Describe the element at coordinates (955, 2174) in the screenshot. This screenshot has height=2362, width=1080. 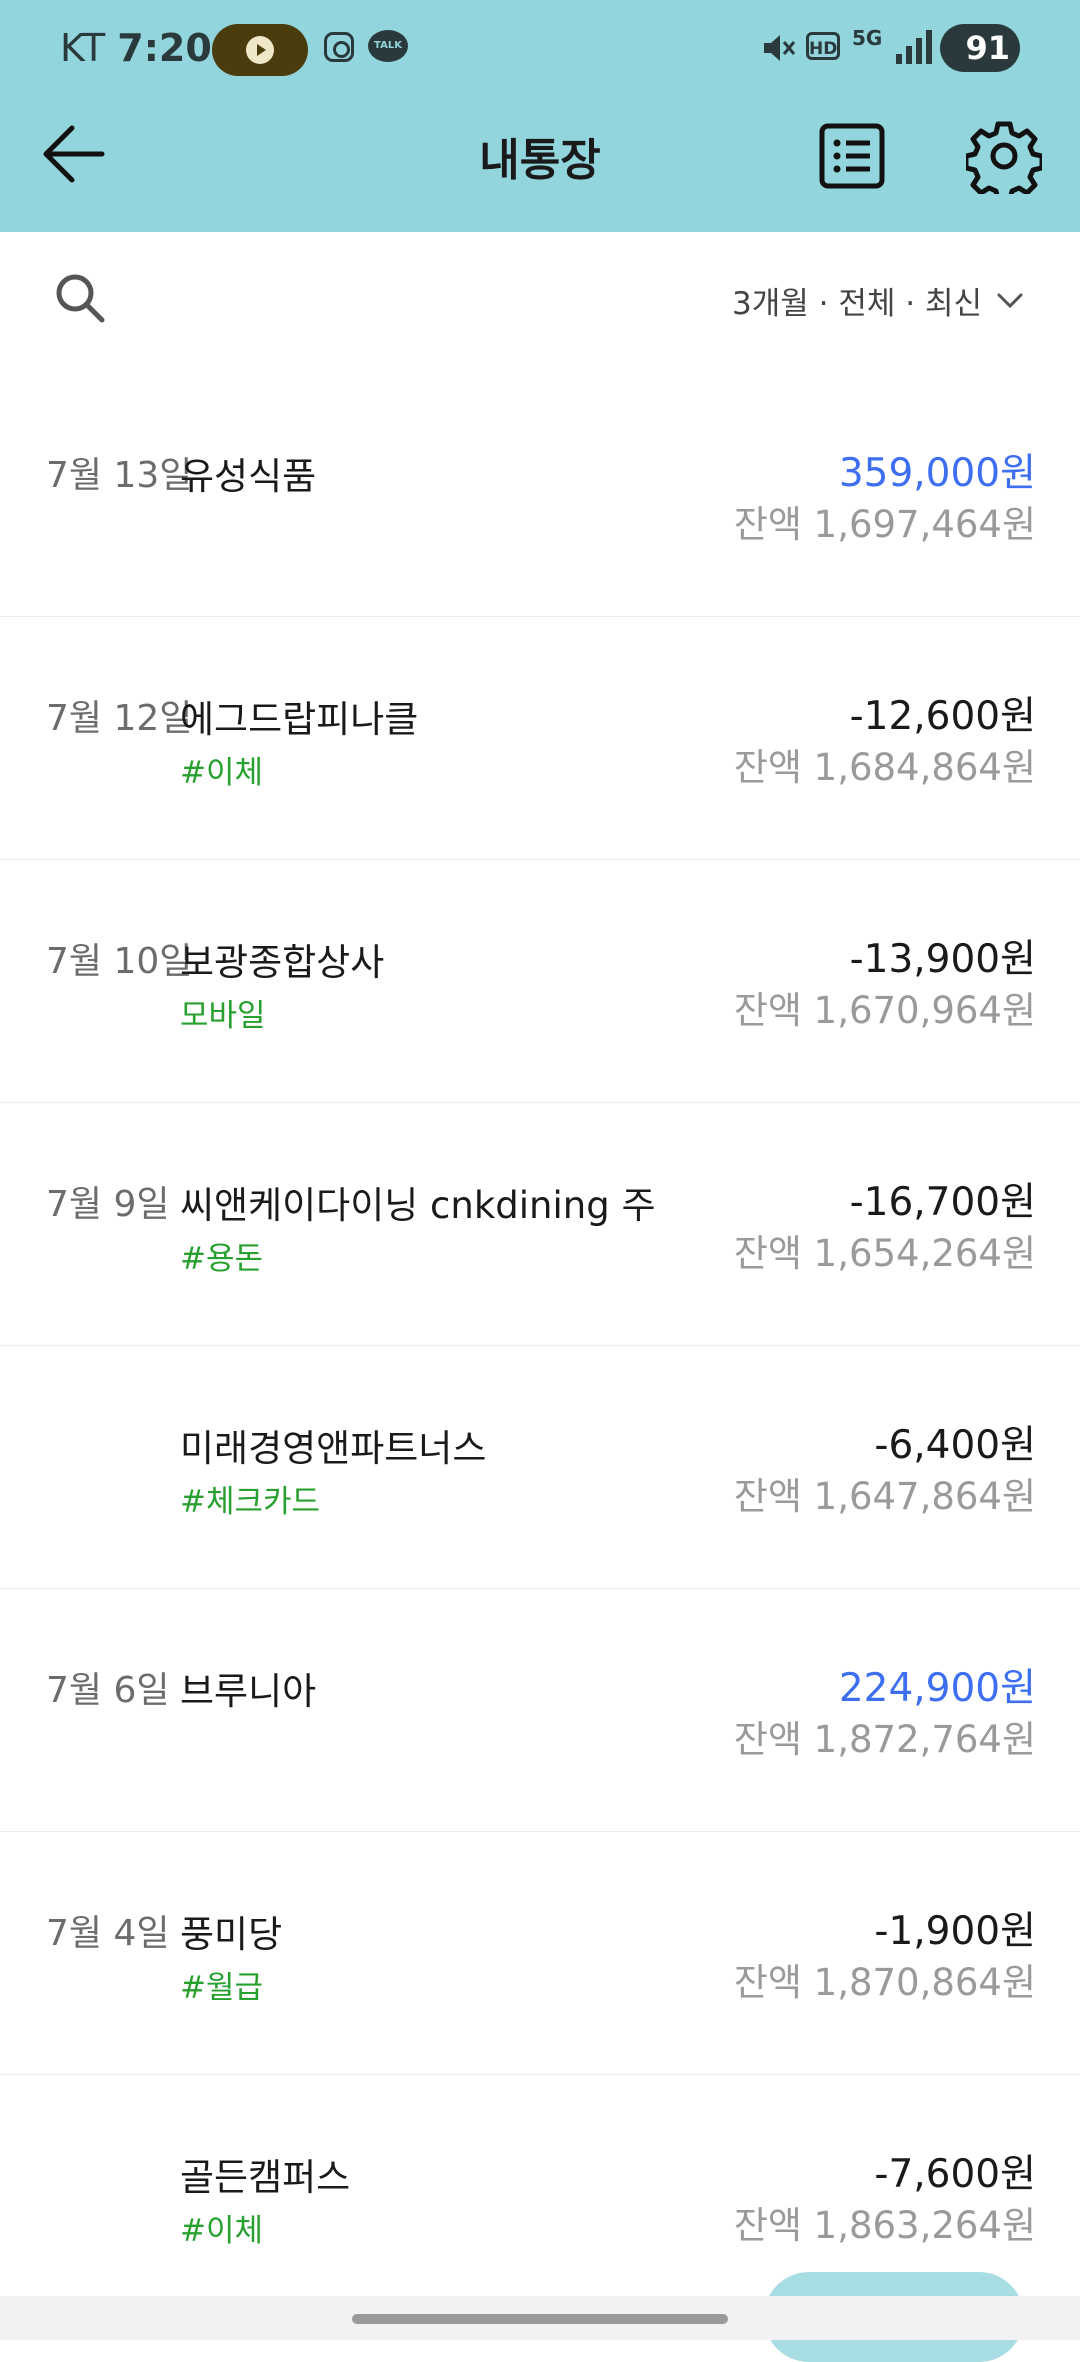
I see `transaction-amount: -7,600원` at that location.